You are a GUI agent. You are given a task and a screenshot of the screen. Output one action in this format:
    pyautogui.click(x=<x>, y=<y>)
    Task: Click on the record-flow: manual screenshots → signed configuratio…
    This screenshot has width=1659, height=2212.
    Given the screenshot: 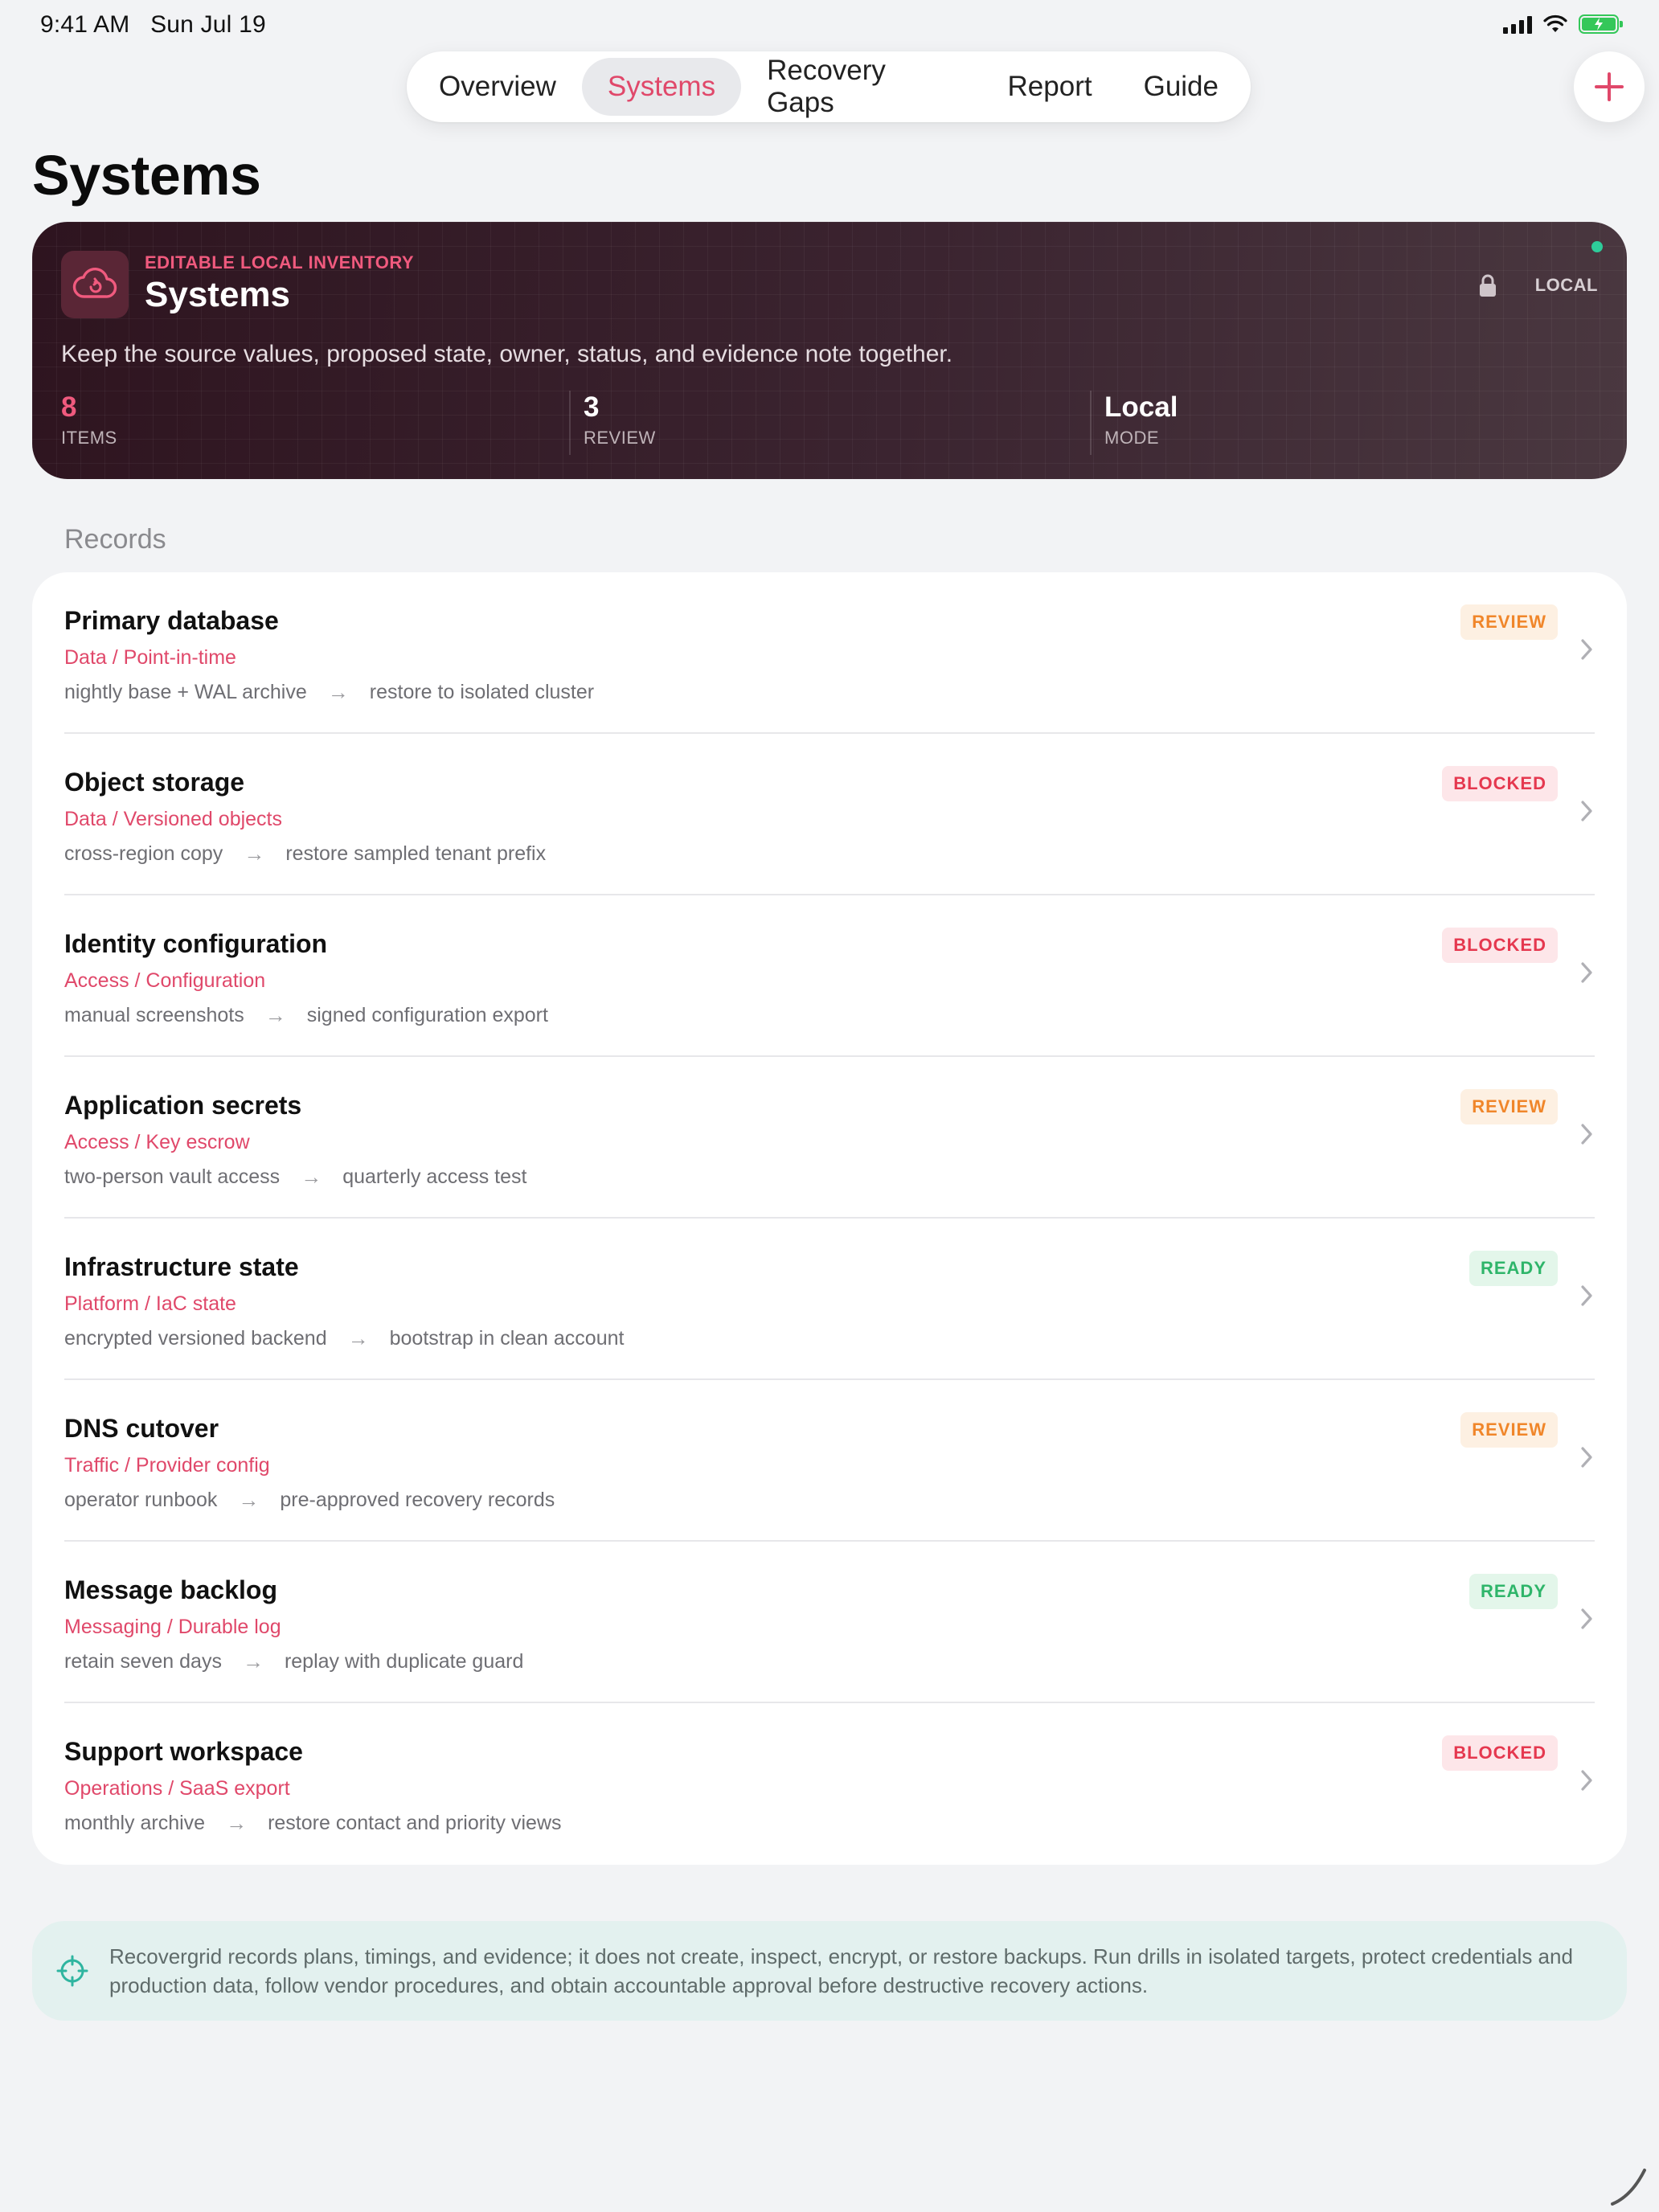 What is the action you would take?
    pyautogui.click(x=306, y=1015)
    